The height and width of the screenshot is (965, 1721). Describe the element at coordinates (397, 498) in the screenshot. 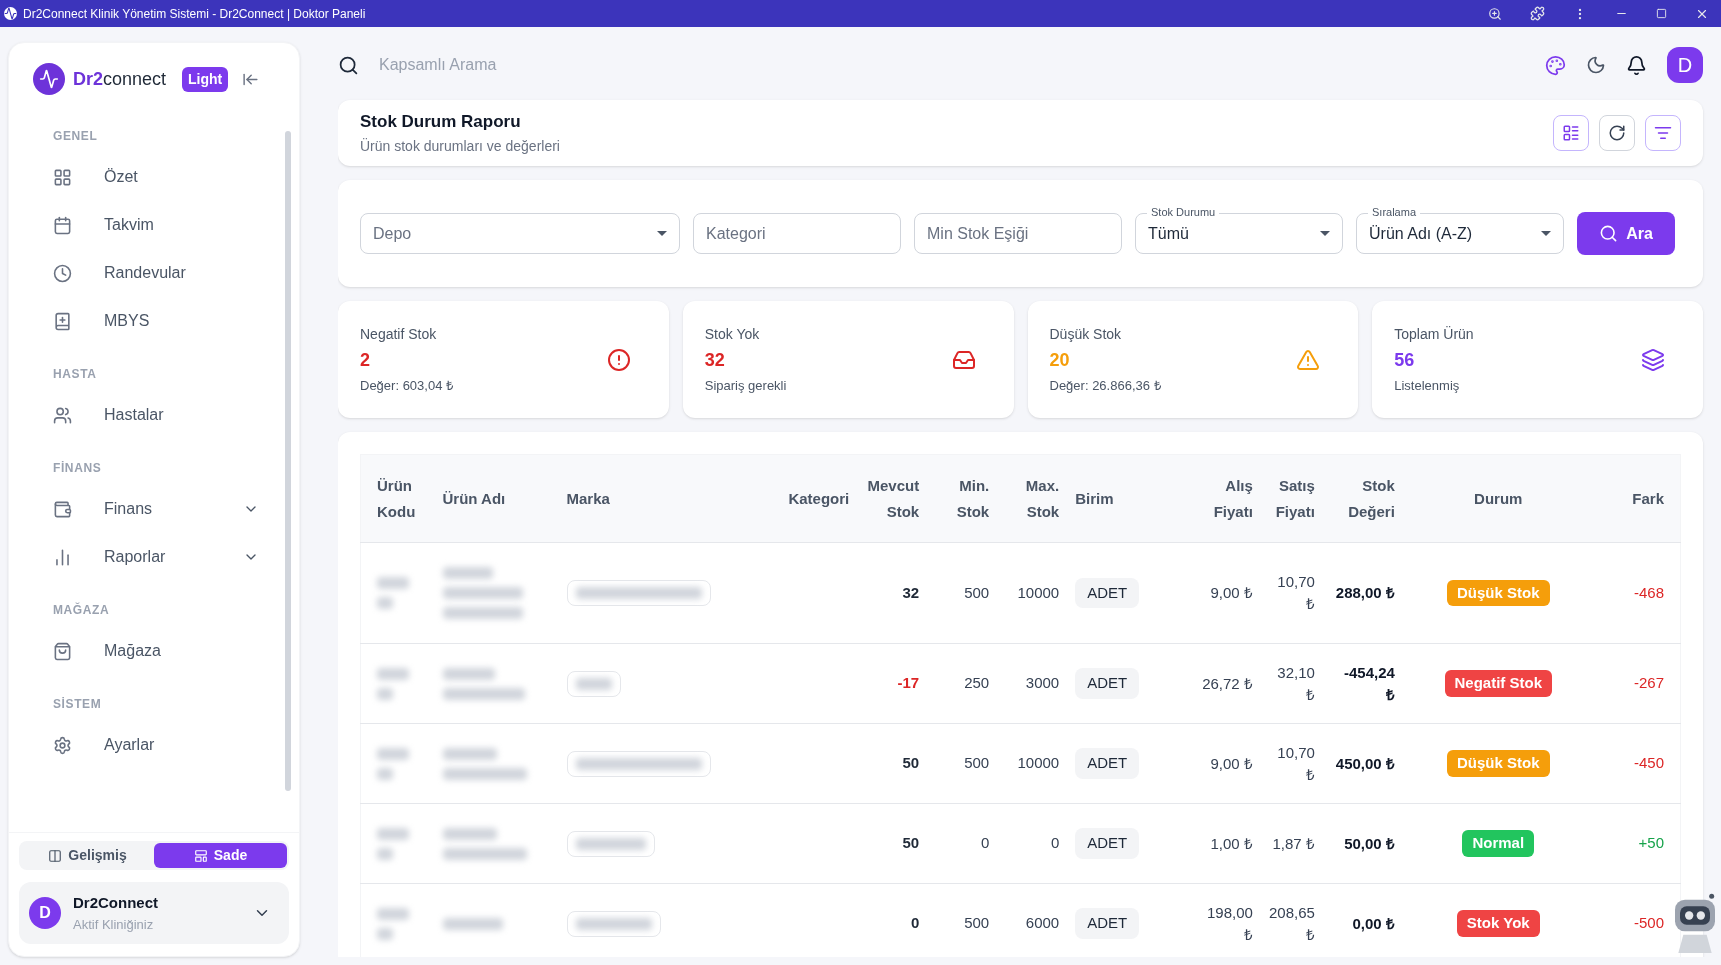

I see `column-header: Ürün Kodu` at that location.